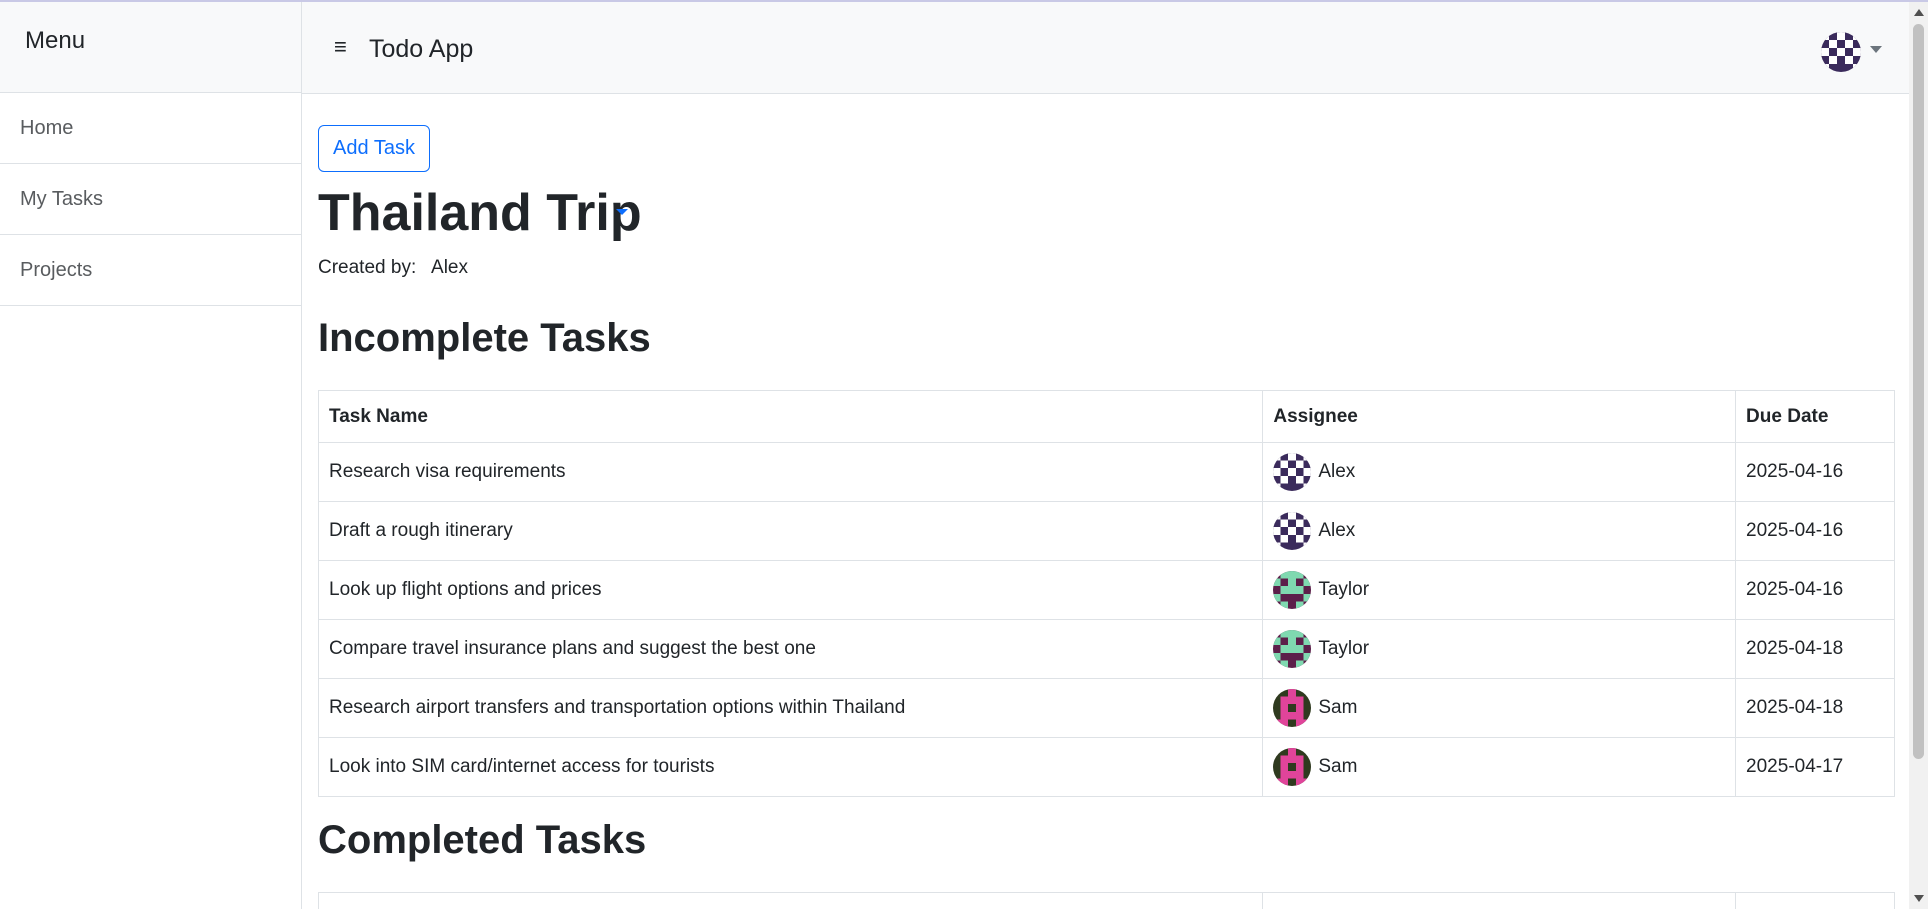  What do you see at coordinates (790, 900) in the screenshot?
I see `column-header-task-name` at bounding box center [790, 900].